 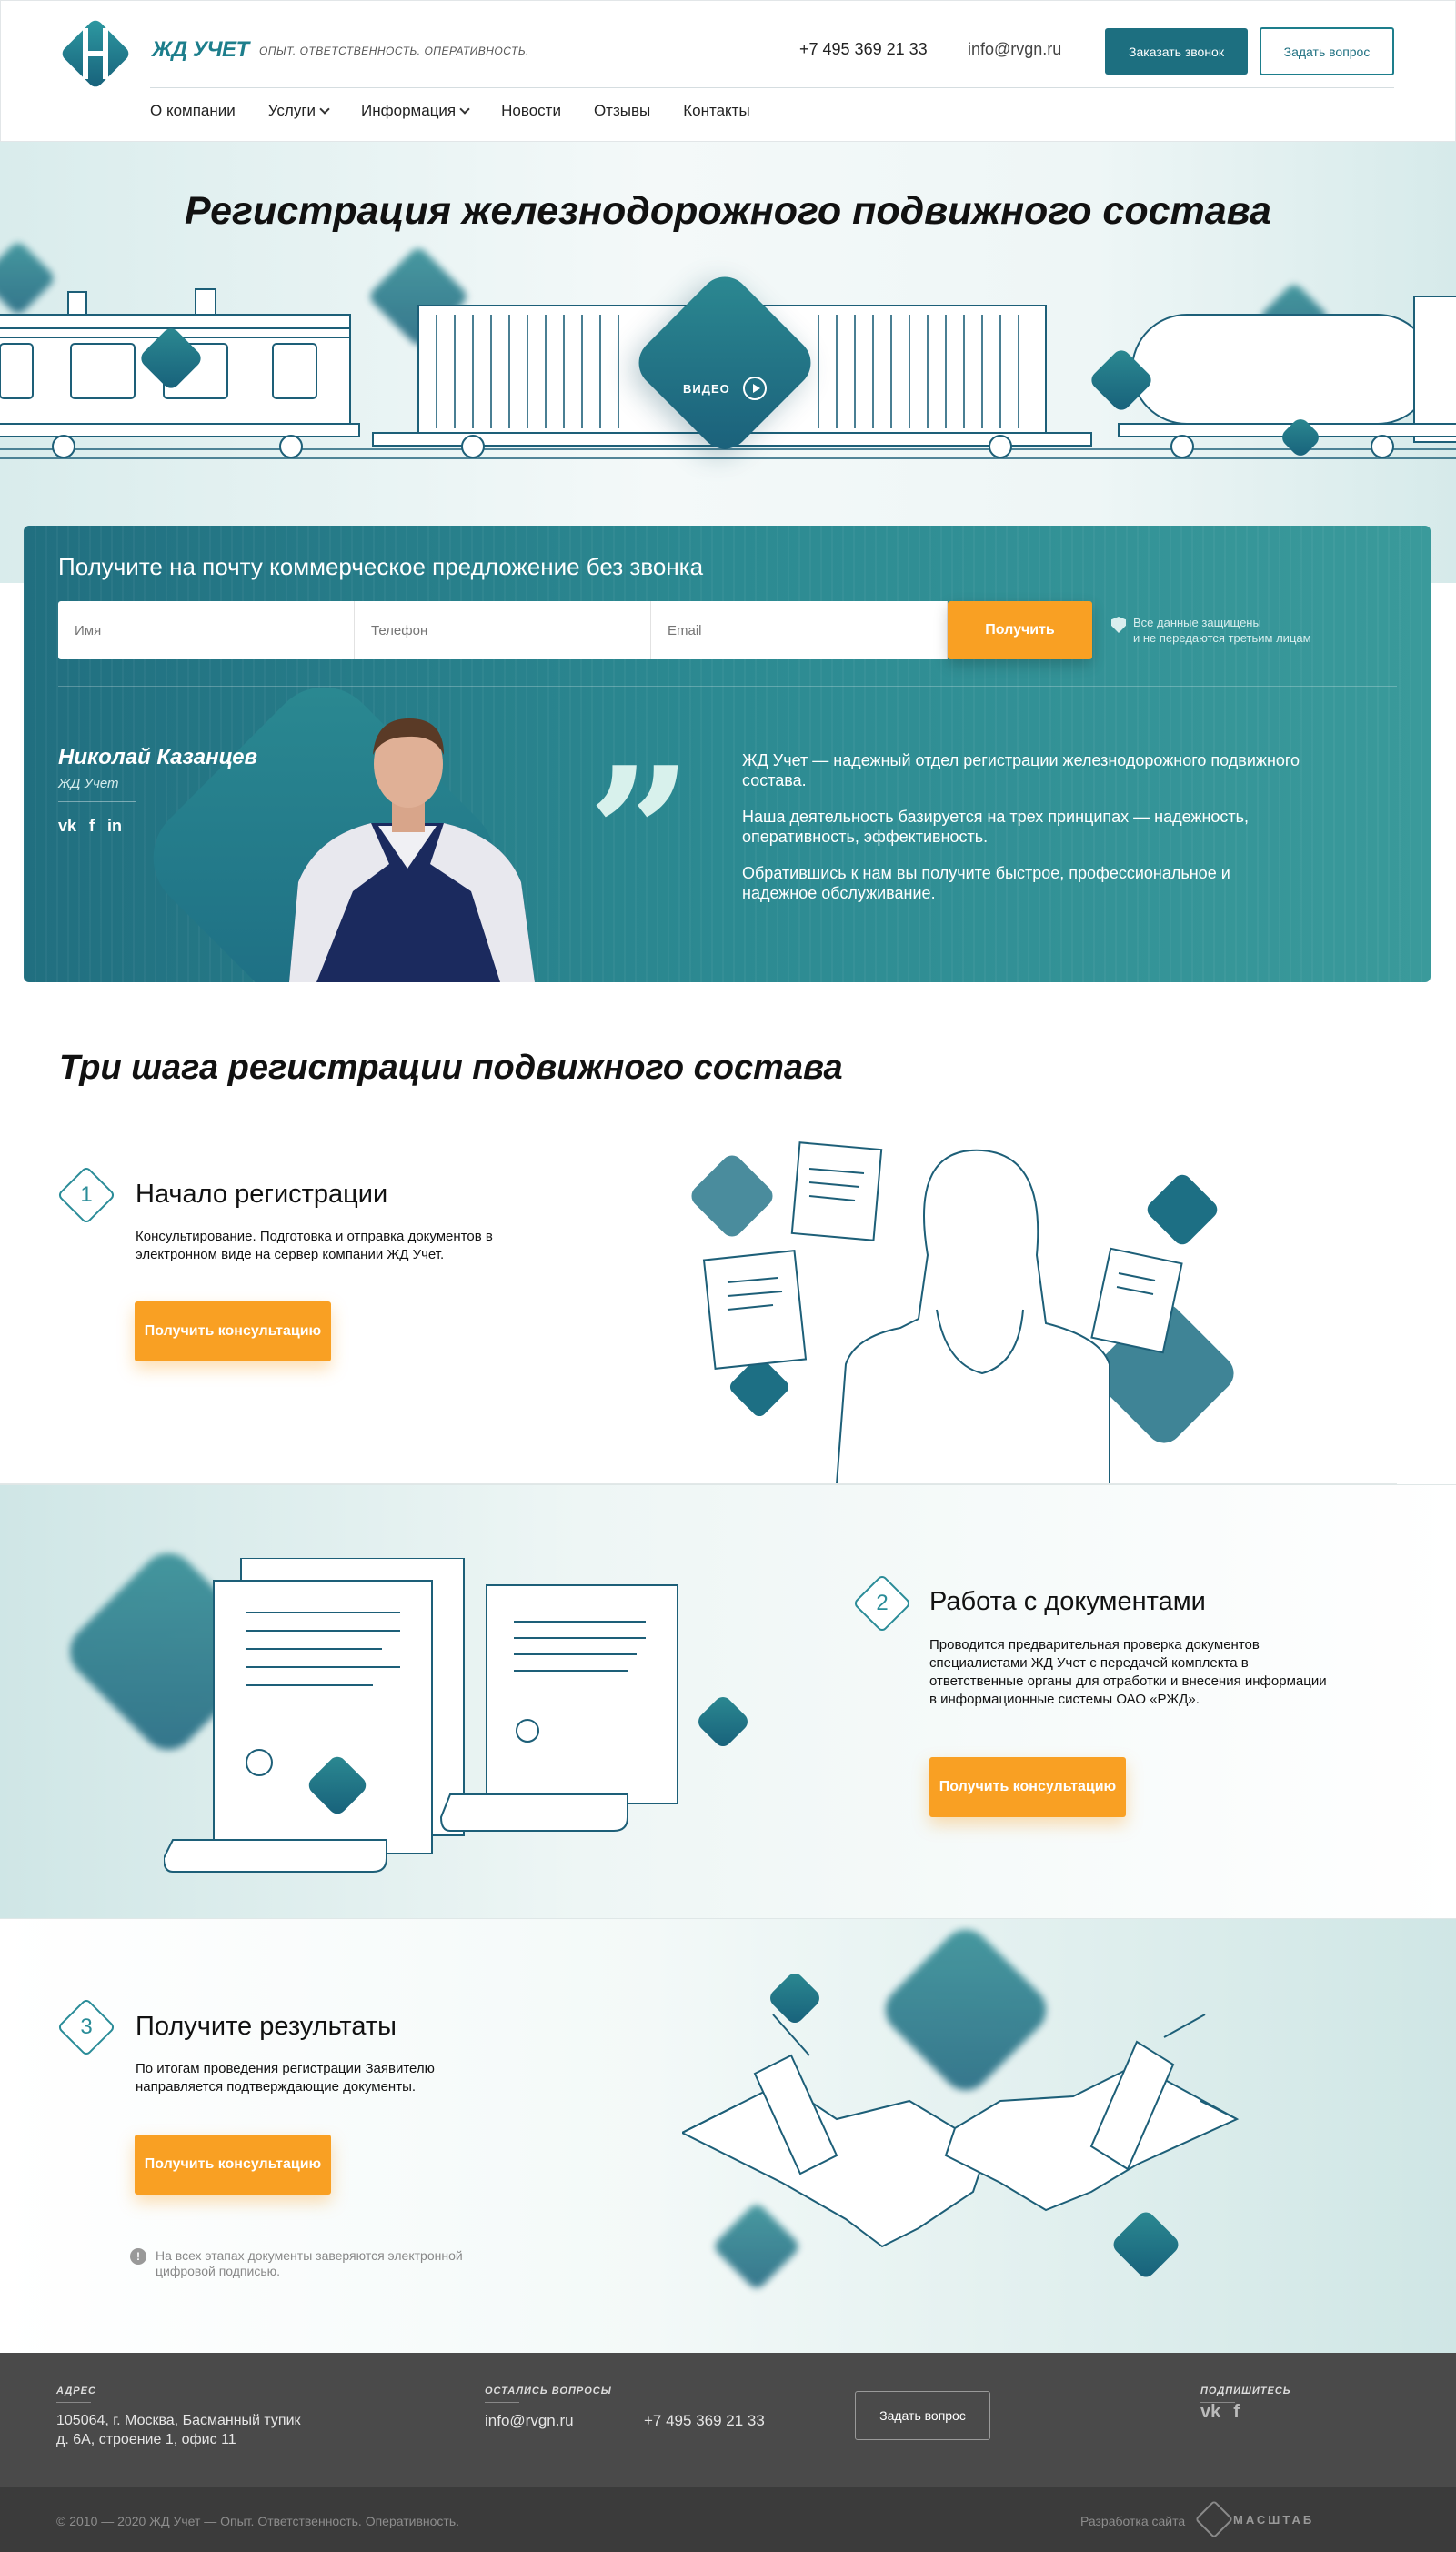 What do you see at coordinates (1214, 2519) in the screenshot?
I see `masshtab-logo-icon` at bounding box center [1214, 2519].